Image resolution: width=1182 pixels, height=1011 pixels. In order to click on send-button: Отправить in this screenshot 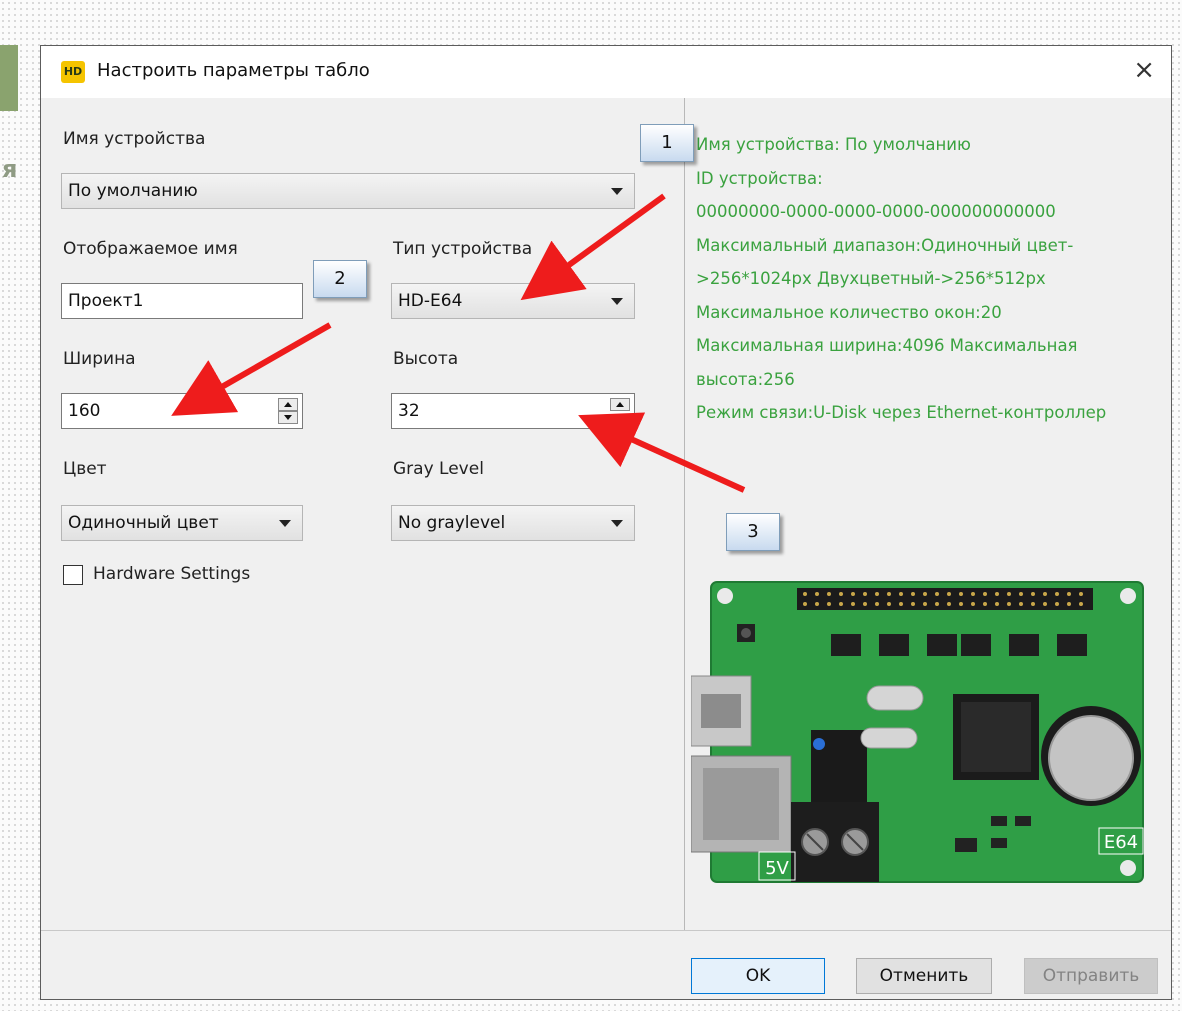, I will do `click(1091, 976)`.